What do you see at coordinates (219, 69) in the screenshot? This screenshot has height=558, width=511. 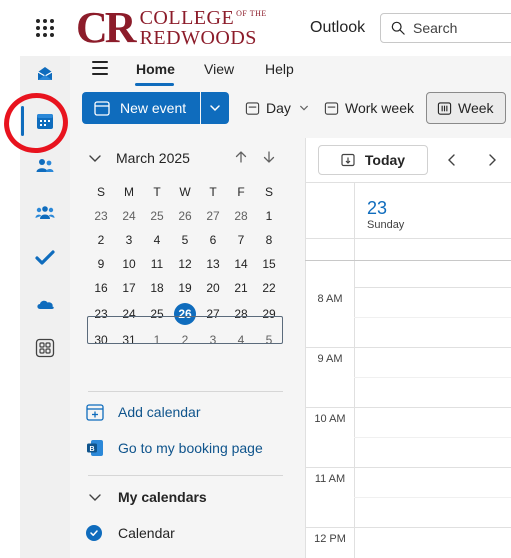 I see `tab-view: View` at bounding box center [219, 69].